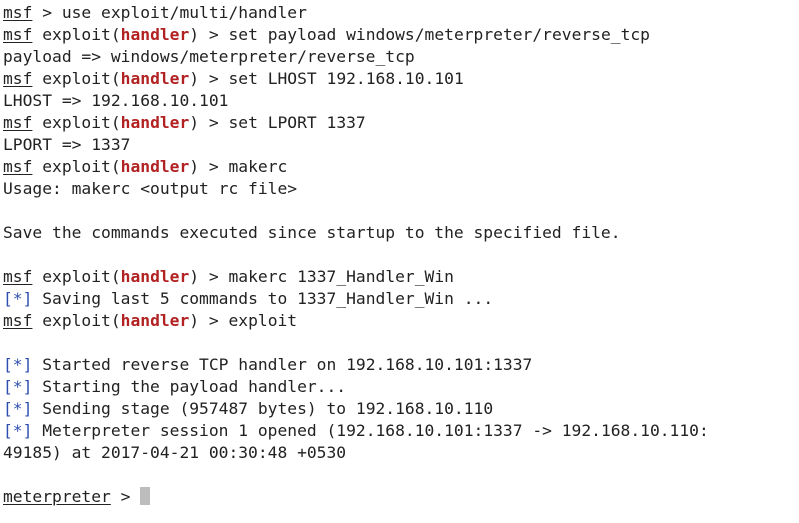  Describe the element at coordinates (243, 320) in the screenshot. I see `command-text: ) > exploit` at that location.